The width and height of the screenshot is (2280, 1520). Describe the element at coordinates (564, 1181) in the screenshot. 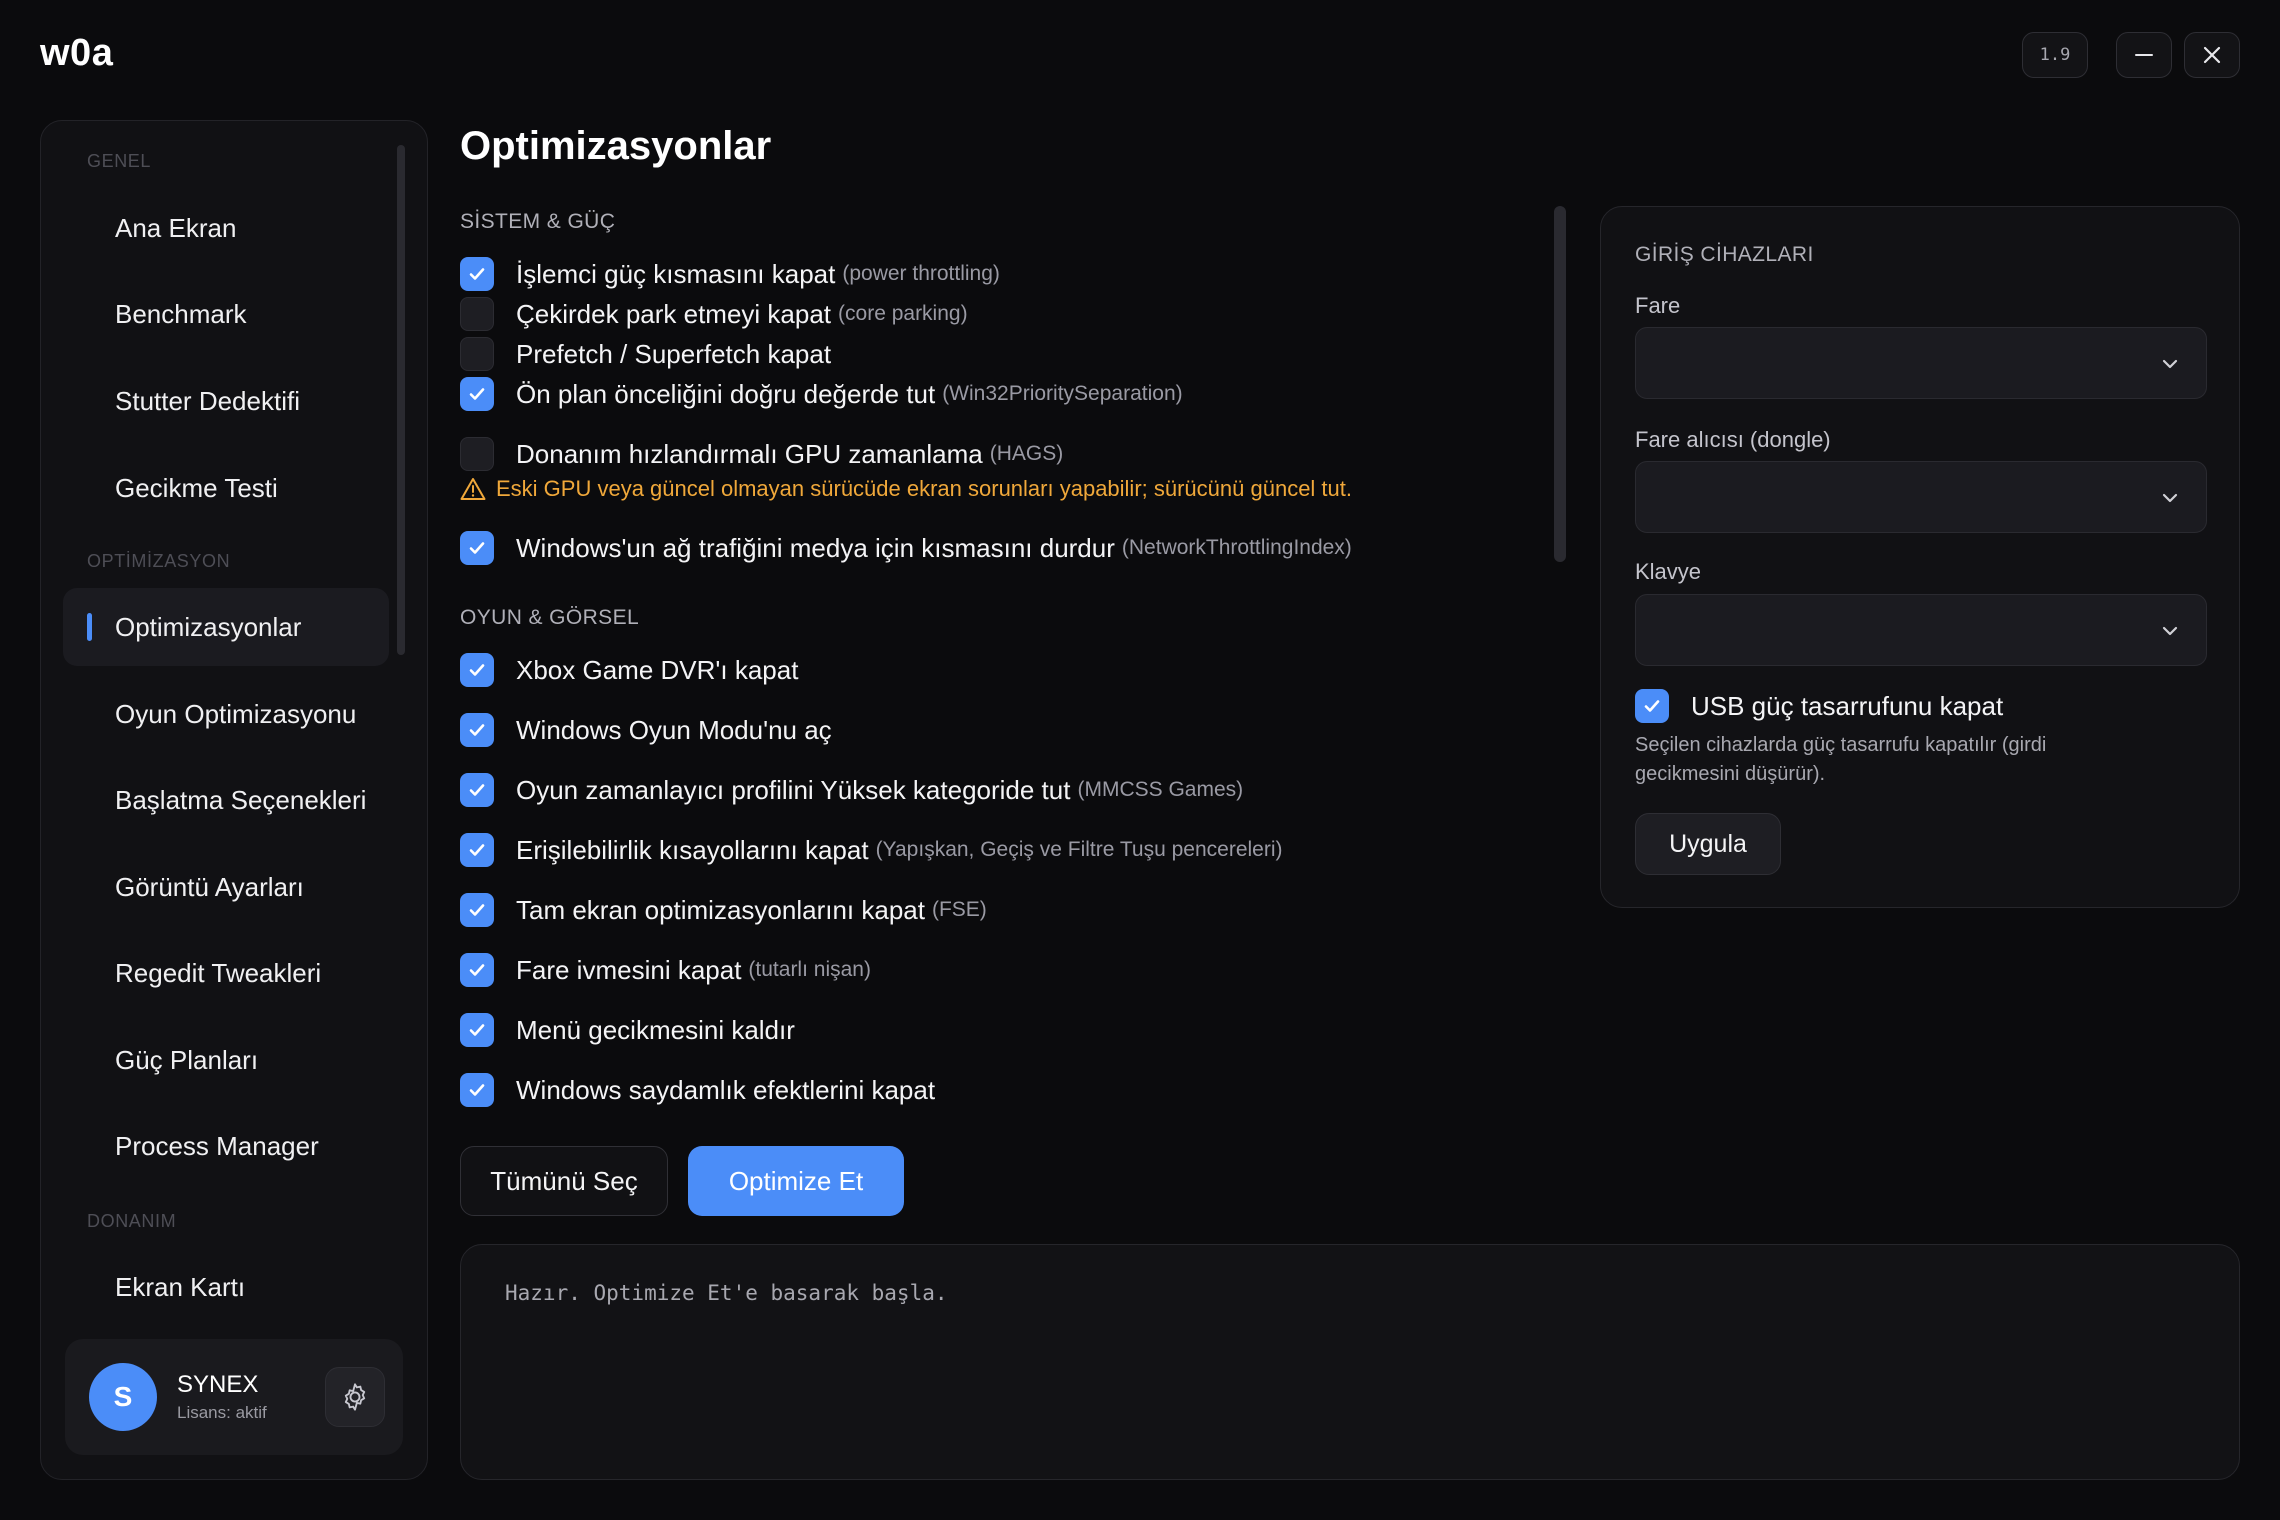

I see `select-all-button: Tümünü Seç` at that location.